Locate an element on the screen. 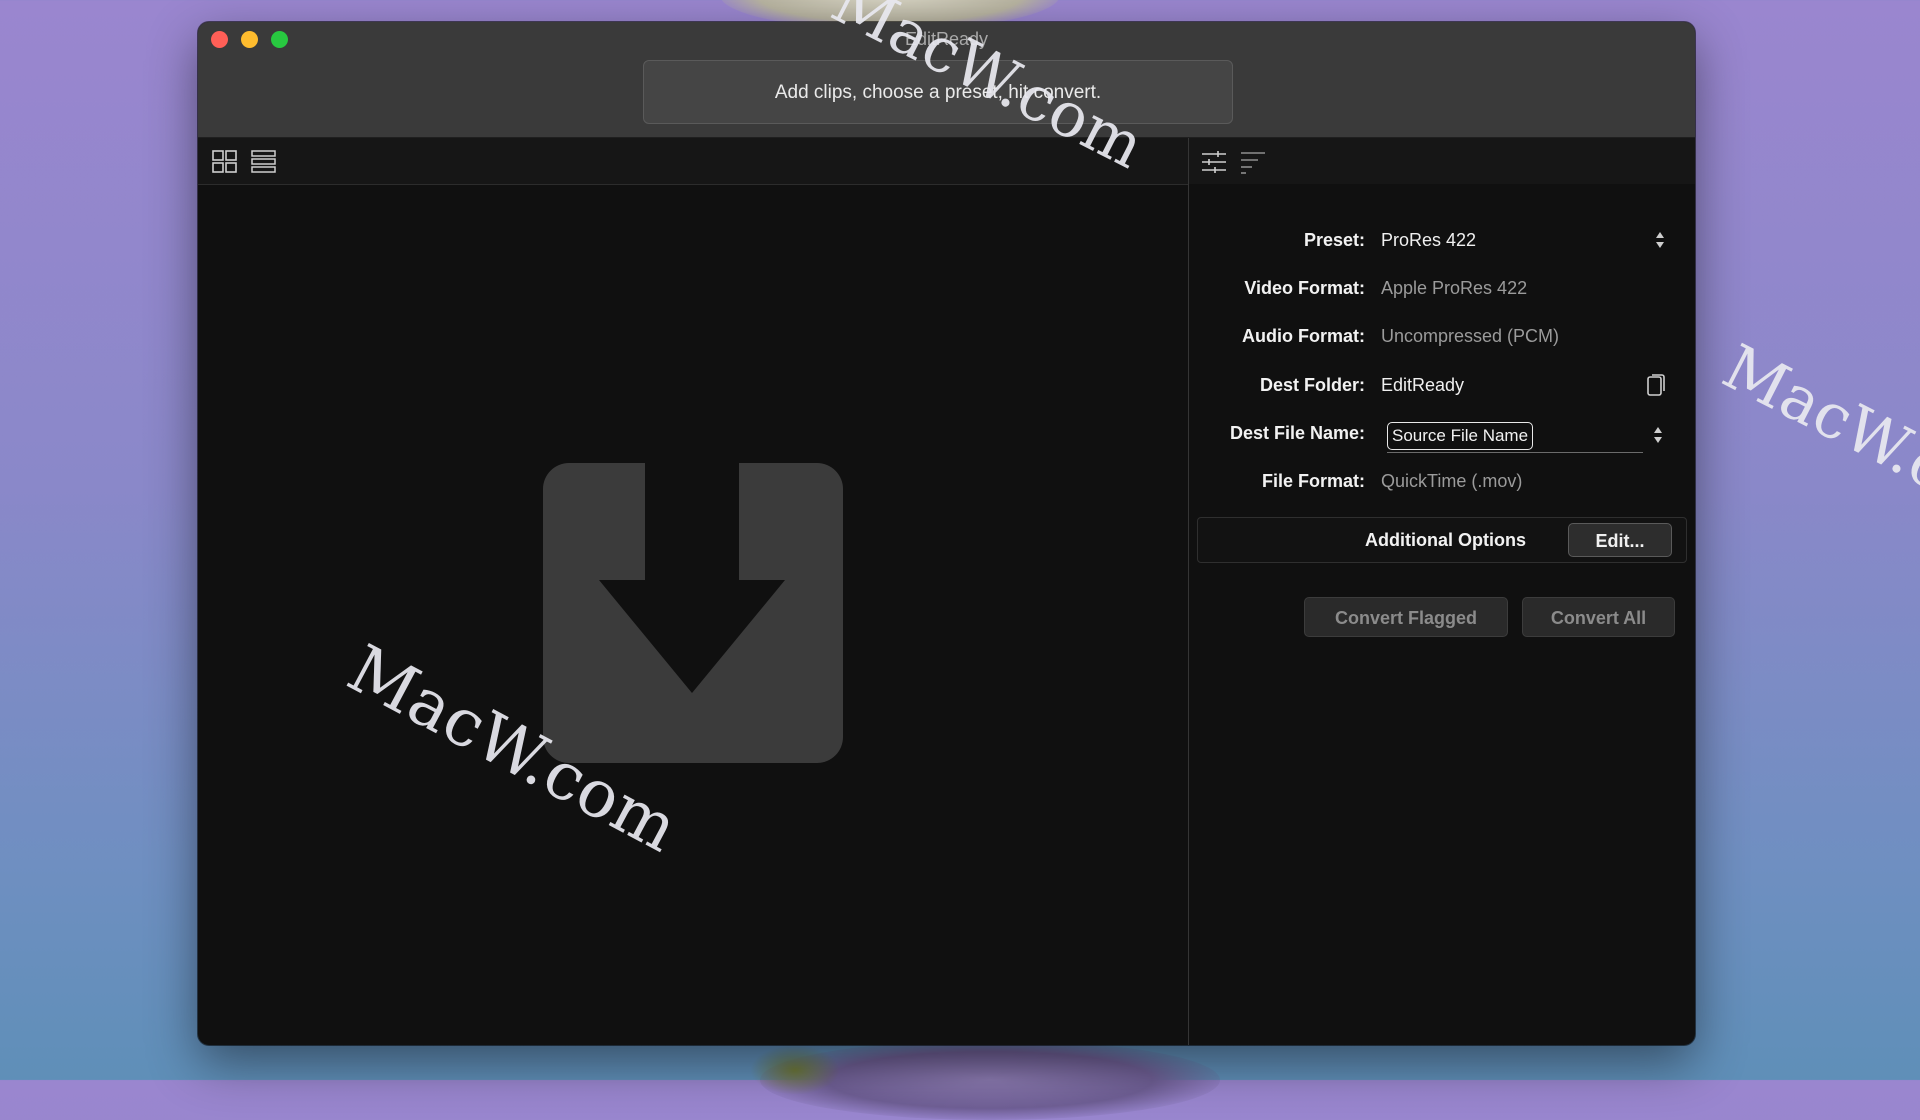 Image resolution: width=1920 pixels, height=1120 pixels. dest-file-name-field: Source File Name is located at coordinates (1515, 437).